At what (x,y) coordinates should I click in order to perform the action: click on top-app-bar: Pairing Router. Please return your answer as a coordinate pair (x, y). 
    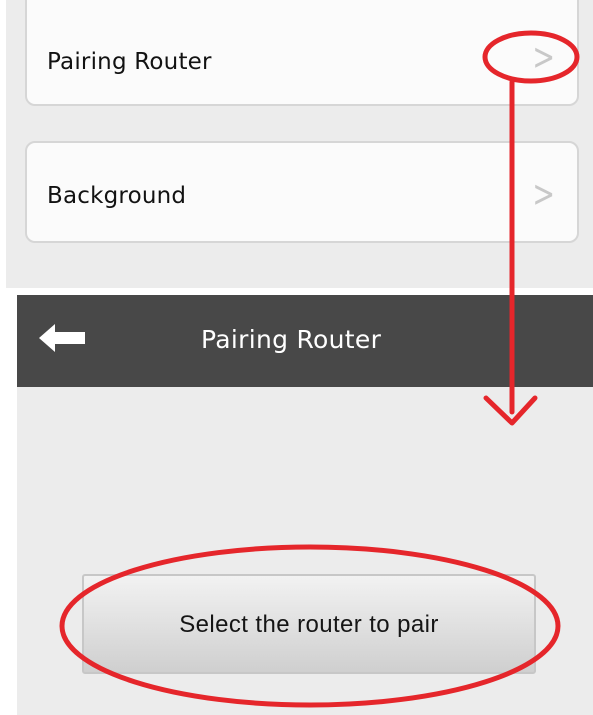
    Looking at the image, I should click on (305, 341).